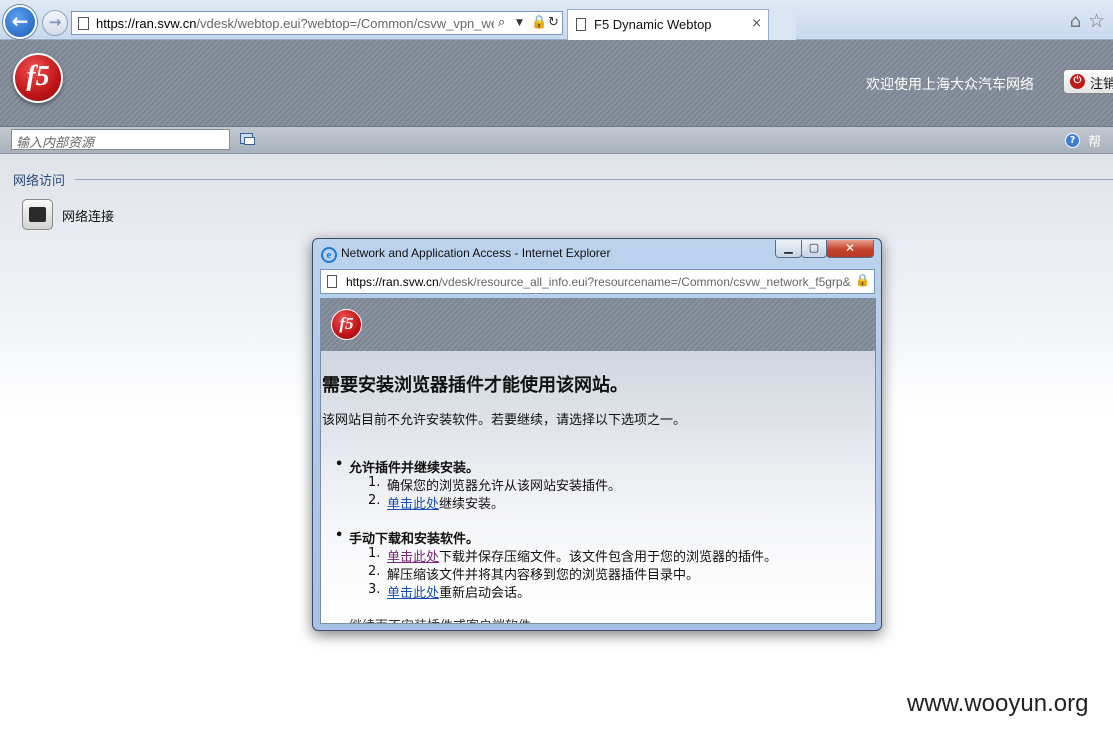 The image size is (1113, 734). Describe the element at coordinates (1088, 81) in the screenshot. I see `logout-button: ⏻ 注销` at that location.